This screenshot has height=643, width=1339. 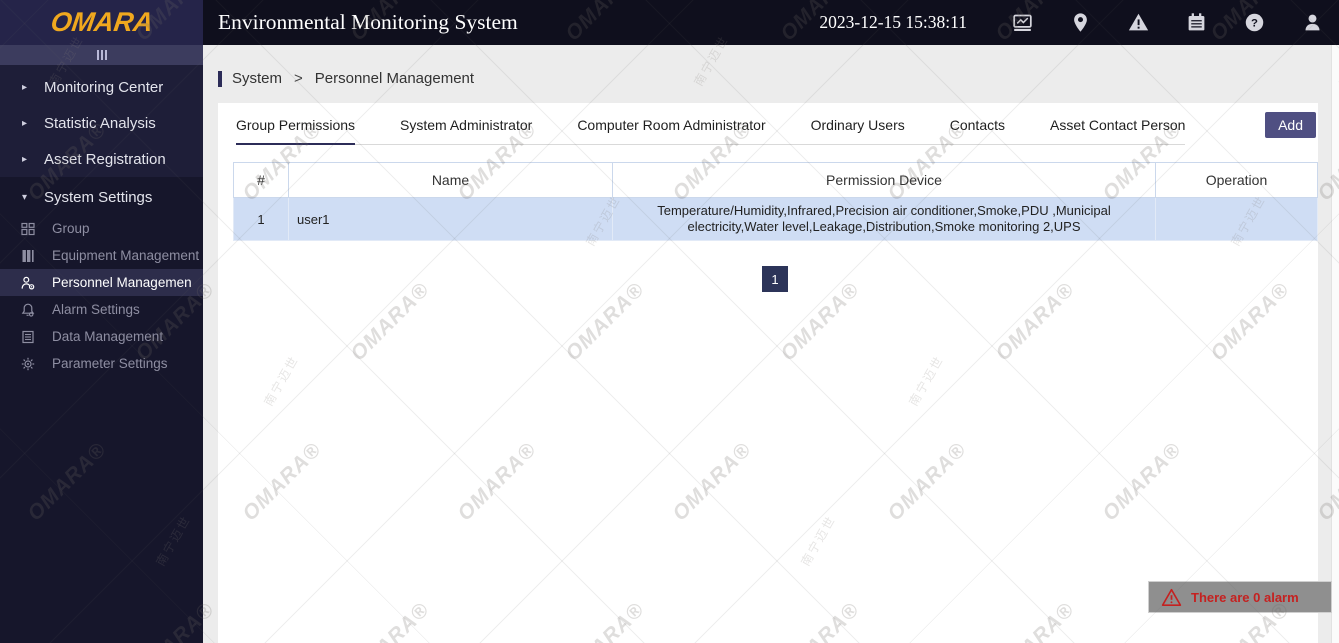 I want to click on monitor-chart-icon, so click(x=1022, y=22).